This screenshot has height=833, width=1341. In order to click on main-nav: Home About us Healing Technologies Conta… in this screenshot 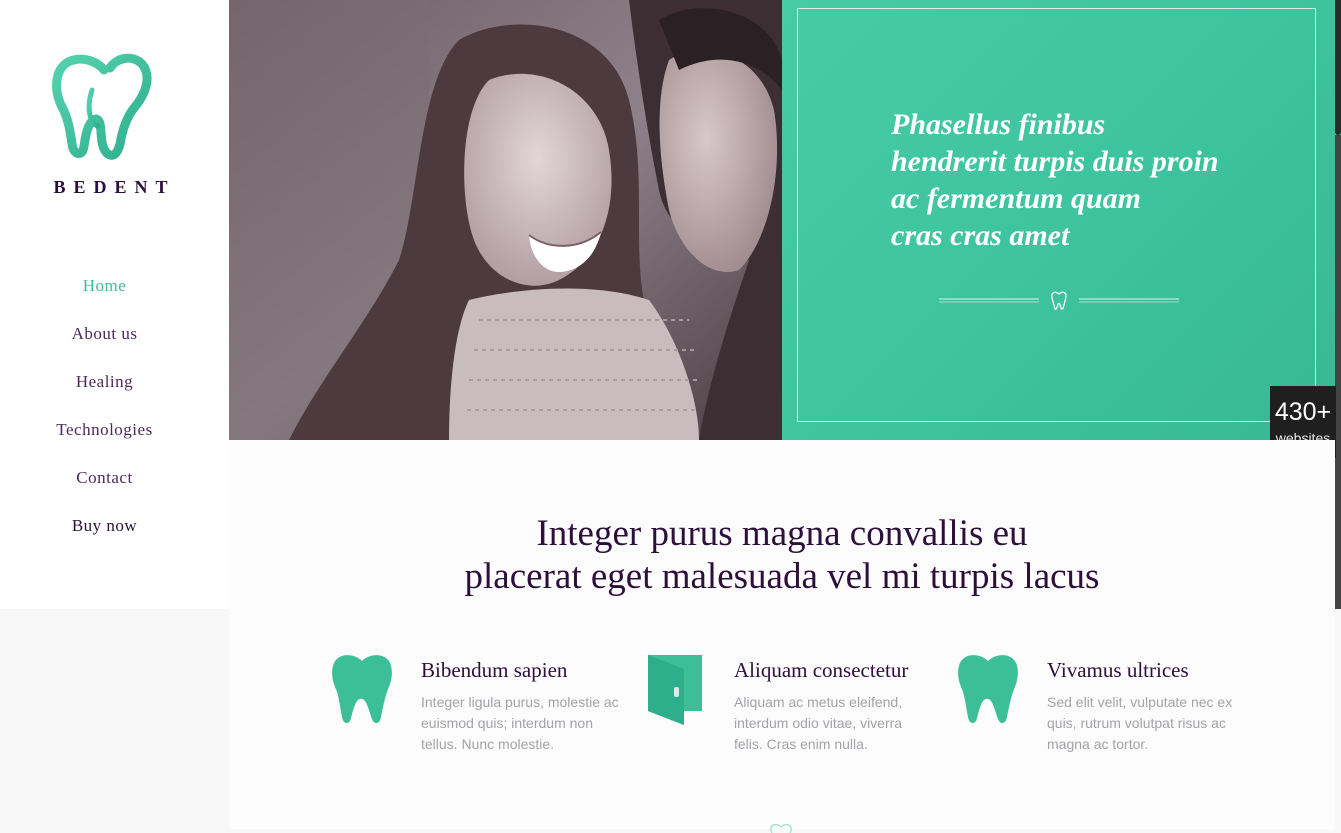, I will do `click(104, 416)`.